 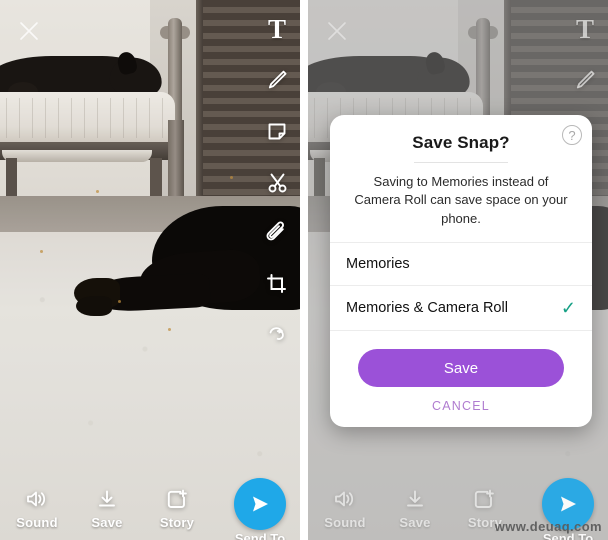 What do you see at coordinates (461, 142) in the screenshot?
I see `dialog-title: Save Snap?` at bounding box center [461, 142].